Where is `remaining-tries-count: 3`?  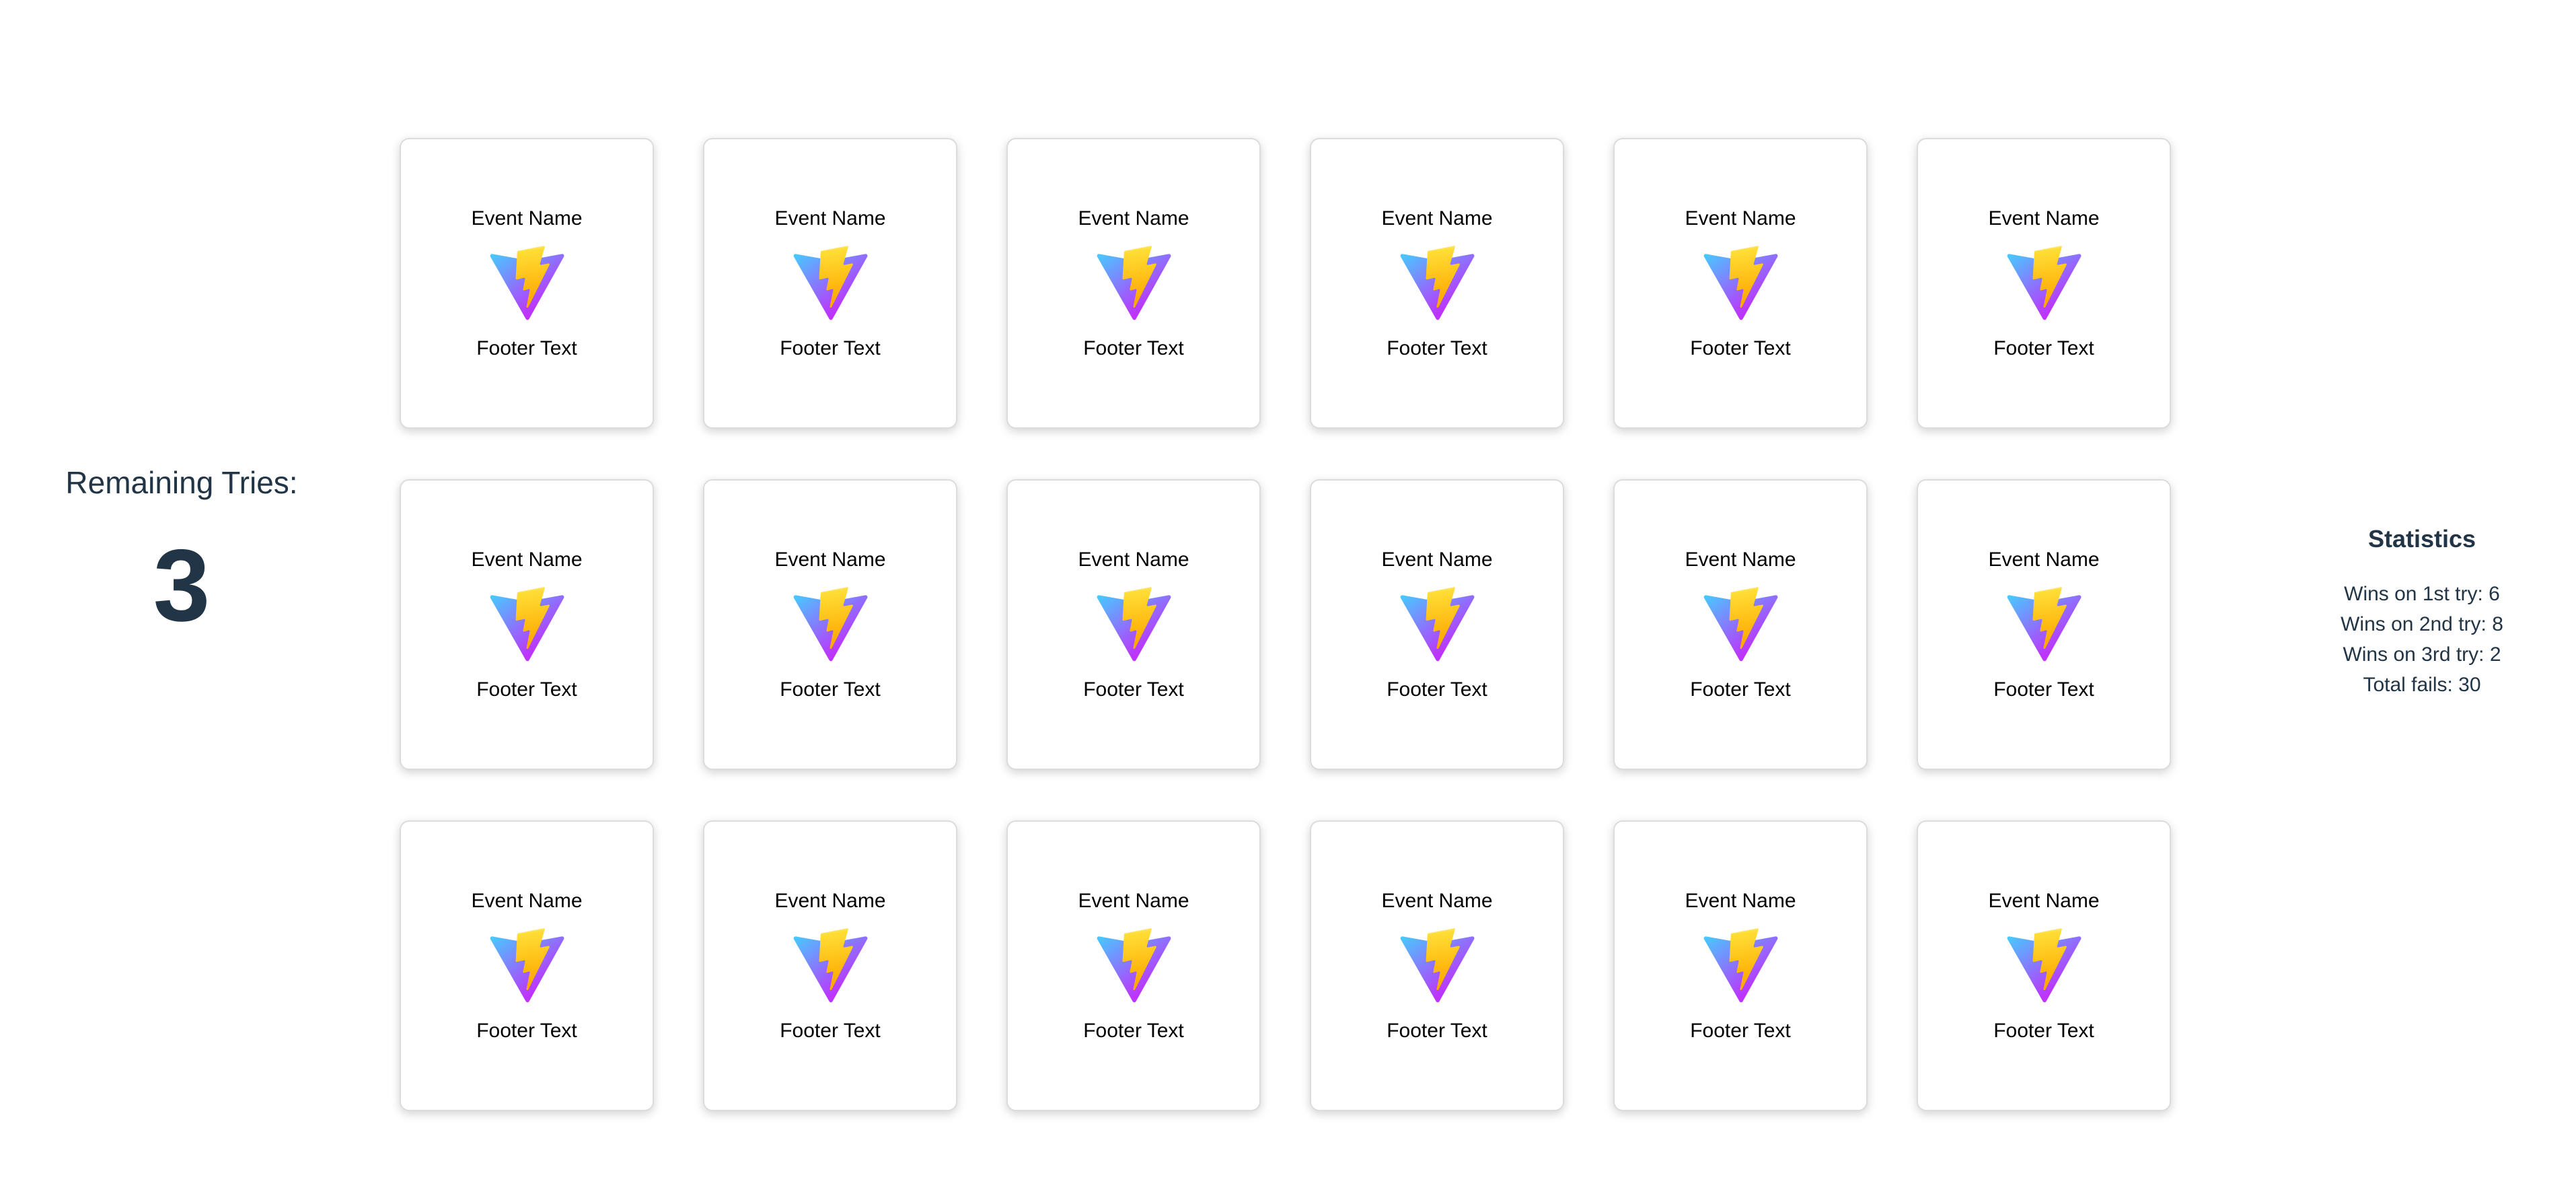 remaining-tries-count: 3 is located at coordinates (182, 585).